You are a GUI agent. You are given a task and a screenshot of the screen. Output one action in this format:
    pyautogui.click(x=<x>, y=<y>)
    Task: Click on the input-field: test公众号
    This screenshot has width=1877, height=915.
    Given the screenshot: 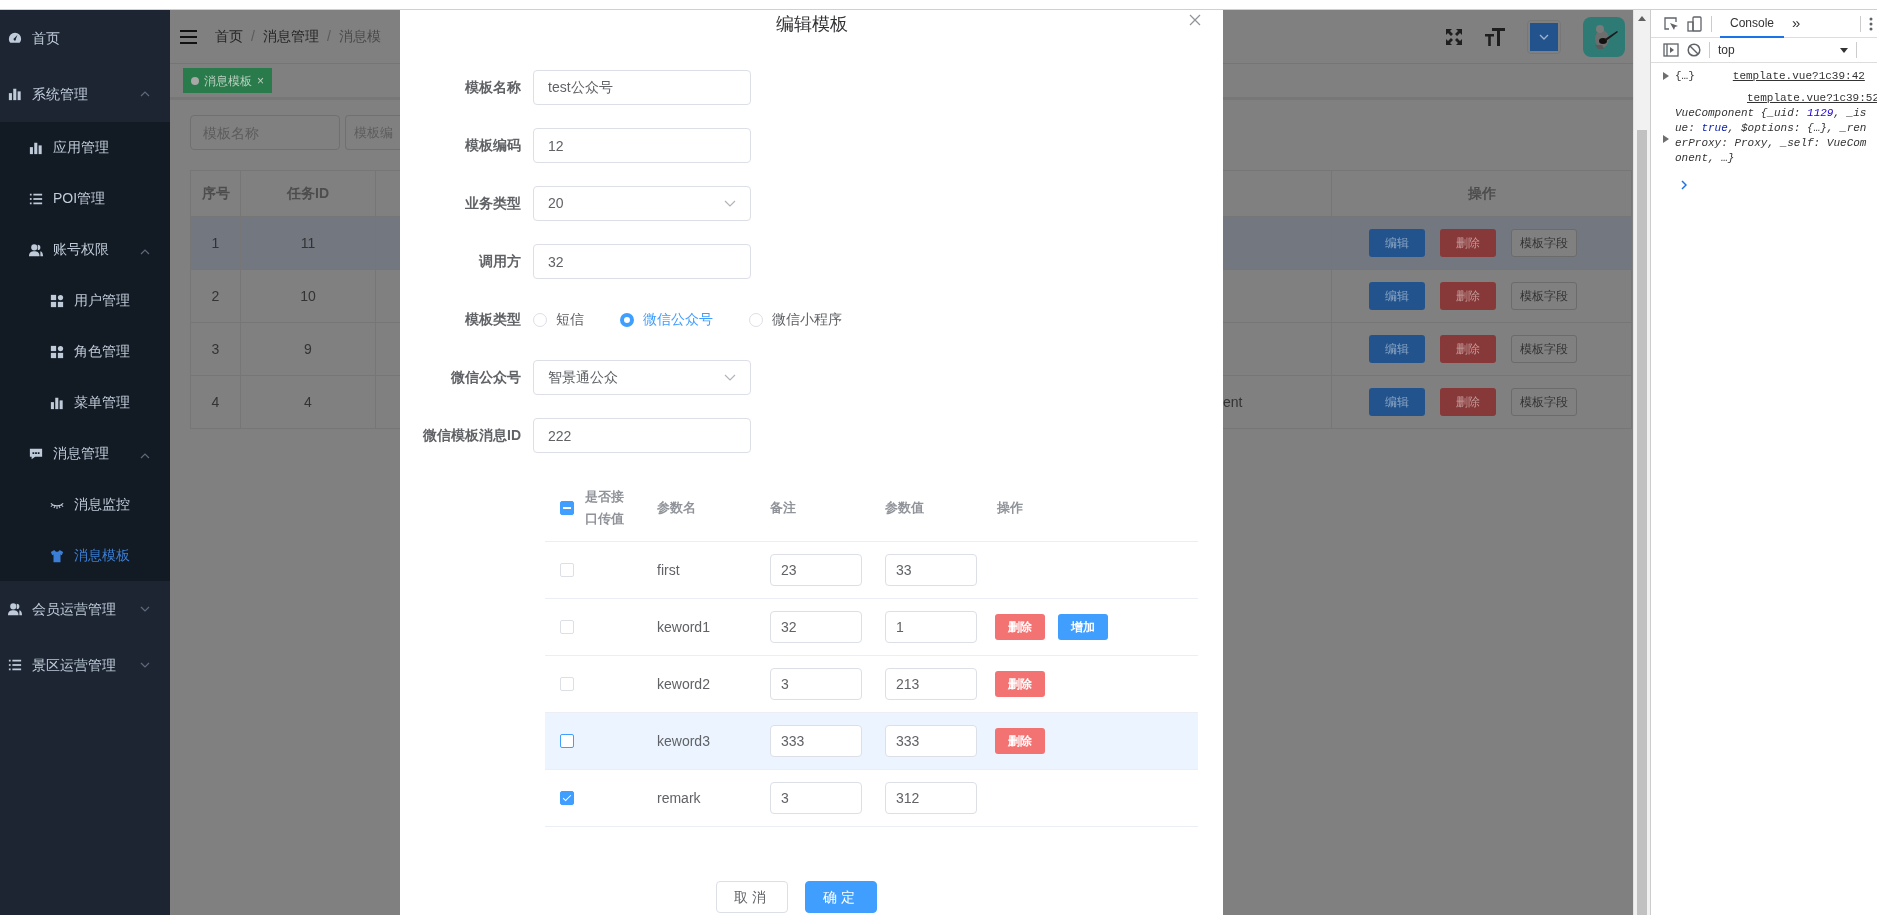 What is the action you would take?
    pyautogui.click(x=642, y=87)
    